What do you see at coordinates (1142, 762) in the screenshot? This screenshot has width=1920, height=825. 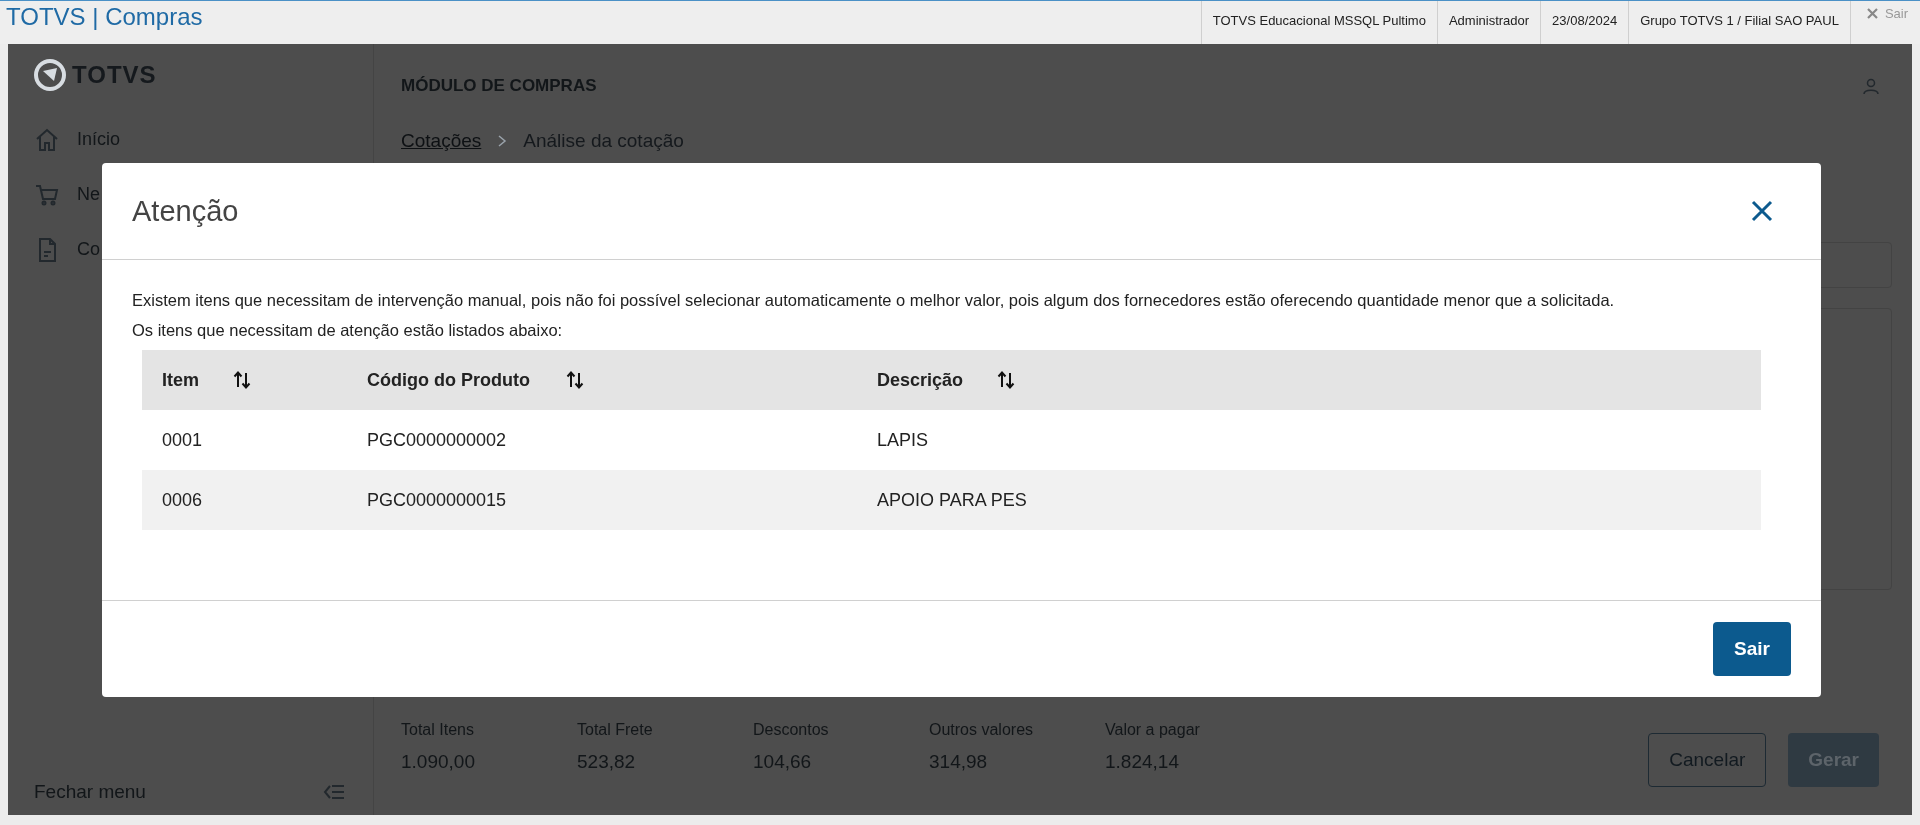 I see `total-value: 1.824,14` at bounding box center [1142, 762].